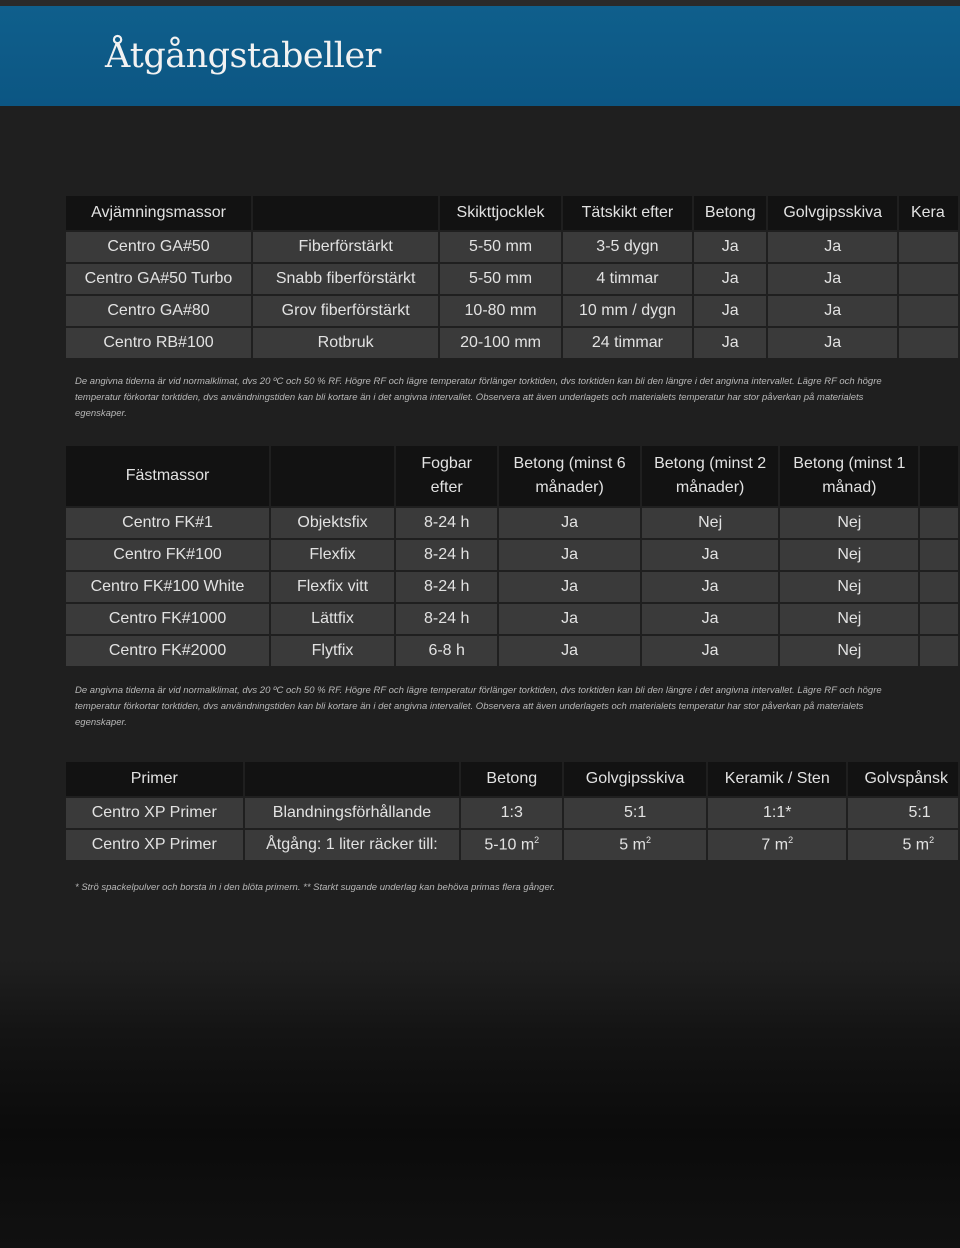 The image size is (960, 1248). What do you see at coordinates (352, 845) in the screenshot?
I see `table-cell: Åtgång: 1 liter räcker till:` at bounding box center [352, 845].